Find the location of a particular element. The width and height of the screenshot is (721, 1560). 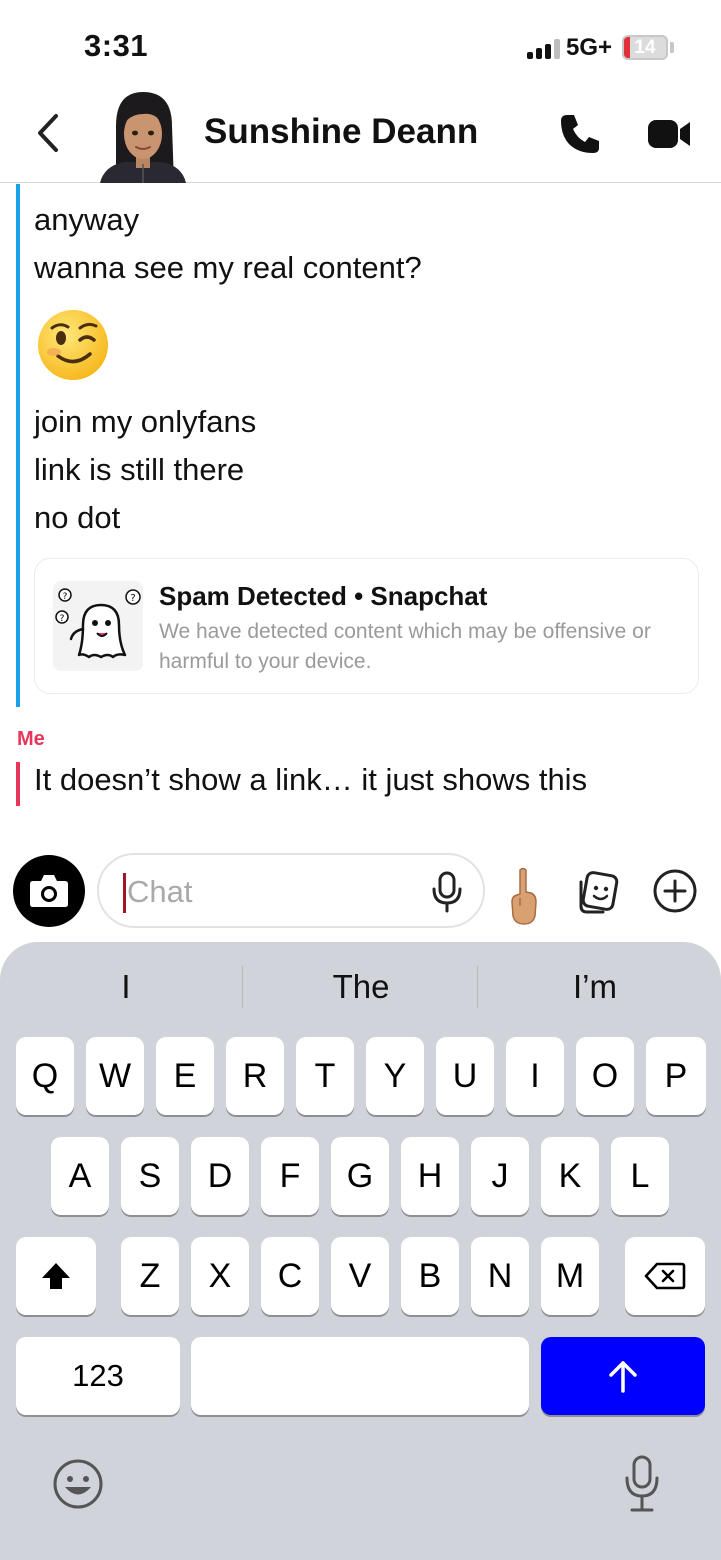

battery-cap is located at coordinates (672, 47).